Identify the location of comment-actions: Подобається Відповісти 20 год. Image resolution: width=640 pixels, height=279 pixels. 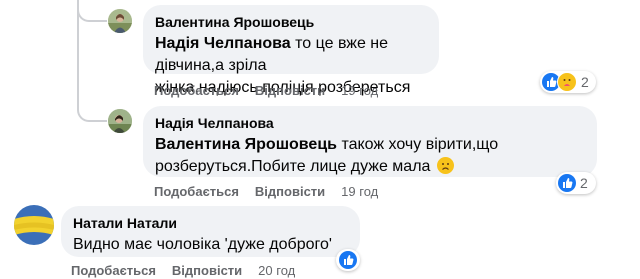
(183, 271).